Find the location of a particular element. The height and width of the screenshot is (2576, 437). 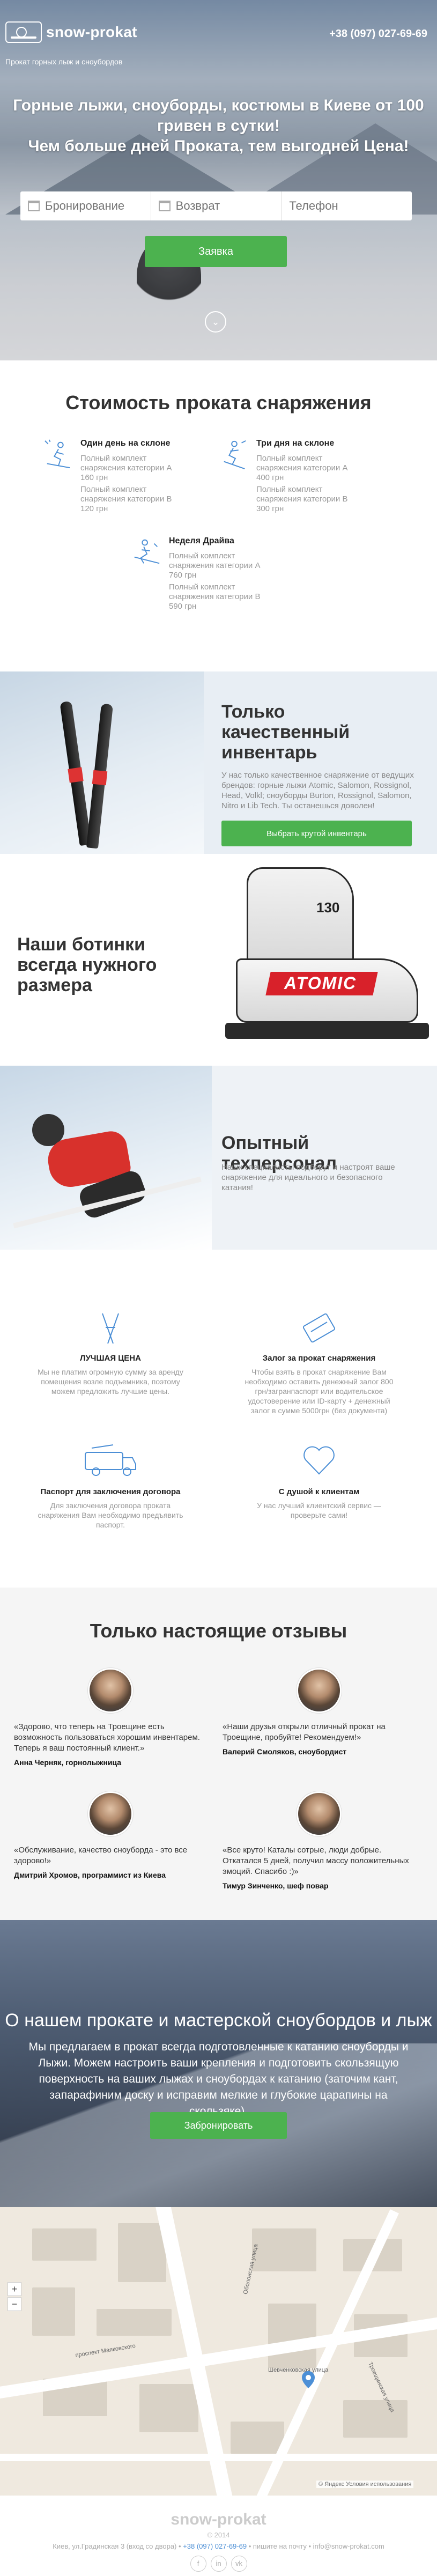

site-logo: snow-prokat is located at coordinates (71, 32).